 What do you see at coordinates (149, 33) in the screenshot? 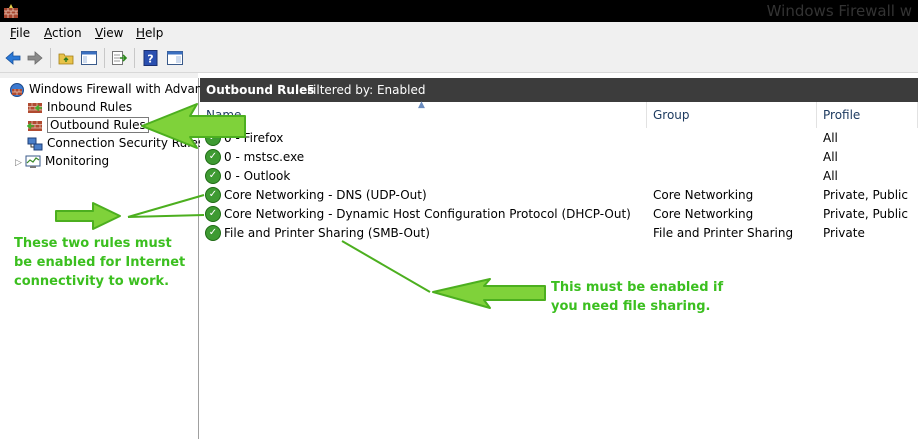
I see `menu-help: Help` at bounding box center [149, 33].